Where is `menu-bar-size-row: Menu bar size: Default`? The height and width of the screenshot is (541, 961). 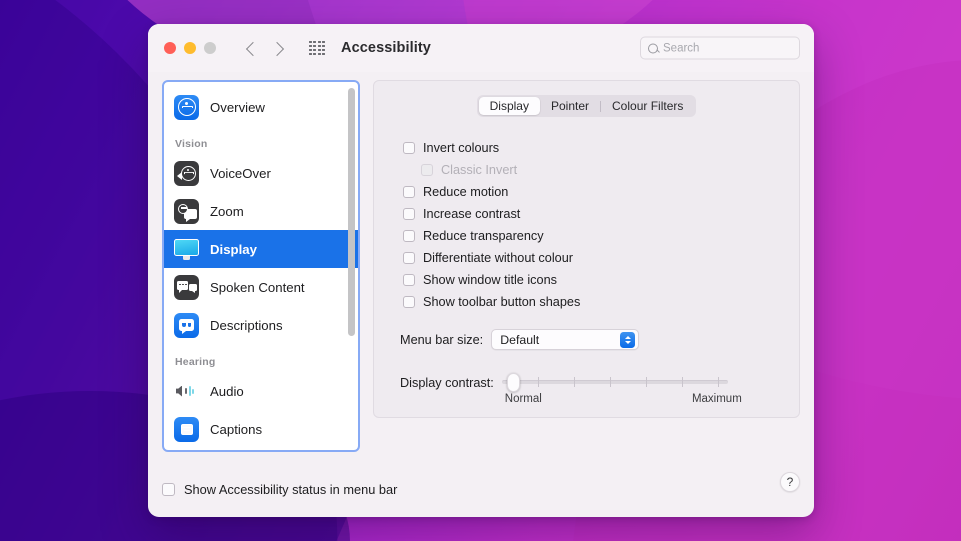
menu-bar-size-row: Menu bar size: Default is located at coordinates (586, 339).